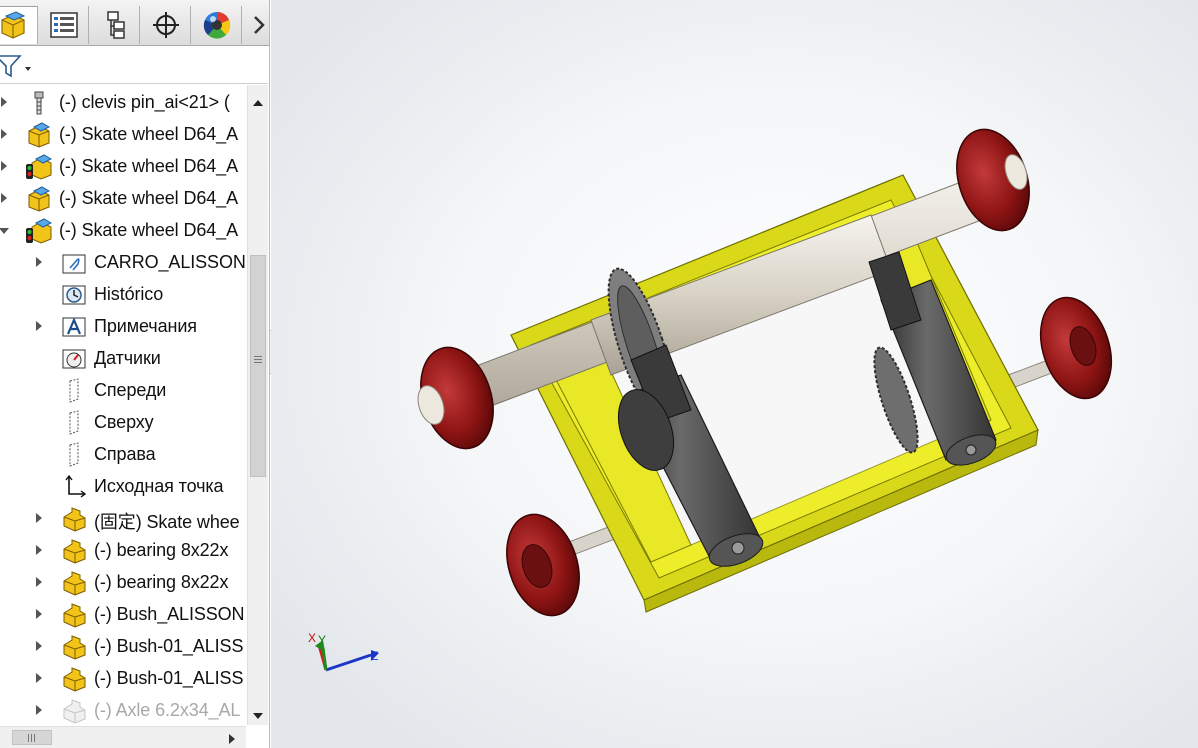  What do you see at coordinates (312, 638) in the screenshot?
I see `triad-x-label: X` at bounding box center [312, 638].